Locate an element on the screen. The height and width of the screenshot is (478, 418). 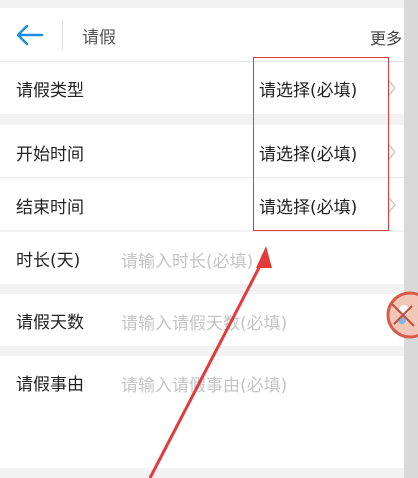
reason-textarea: 请输入请假事由(必填) is located at coordinates (204, 383).